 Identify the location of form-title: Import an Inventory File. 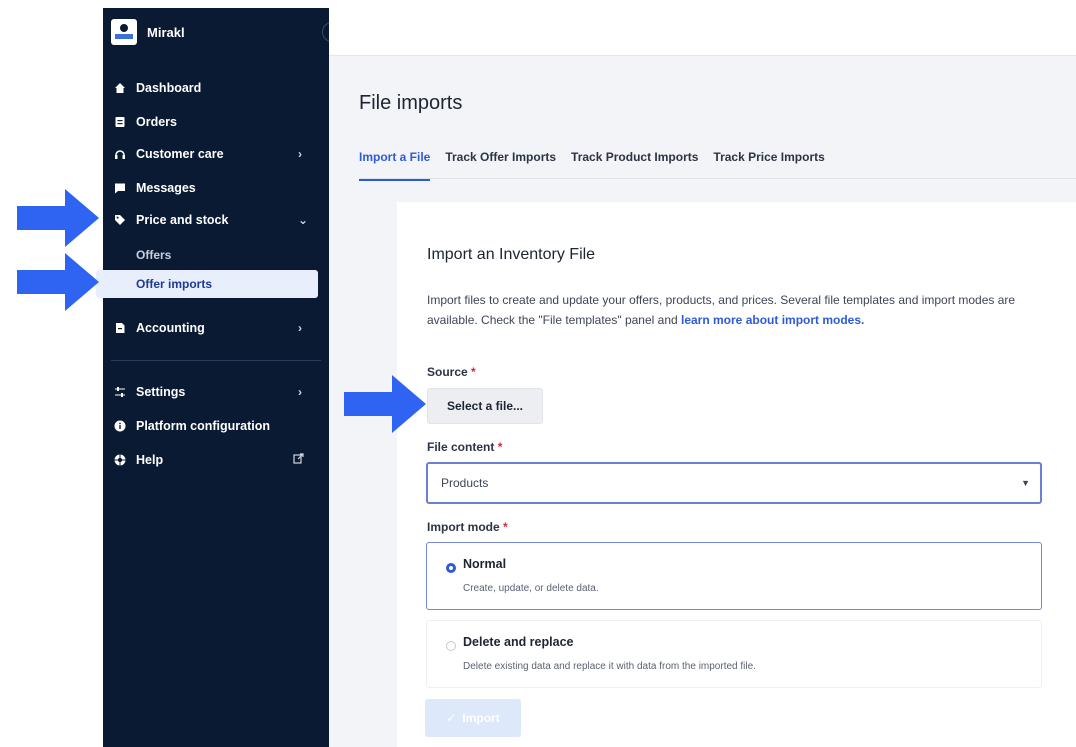
(511, 254).